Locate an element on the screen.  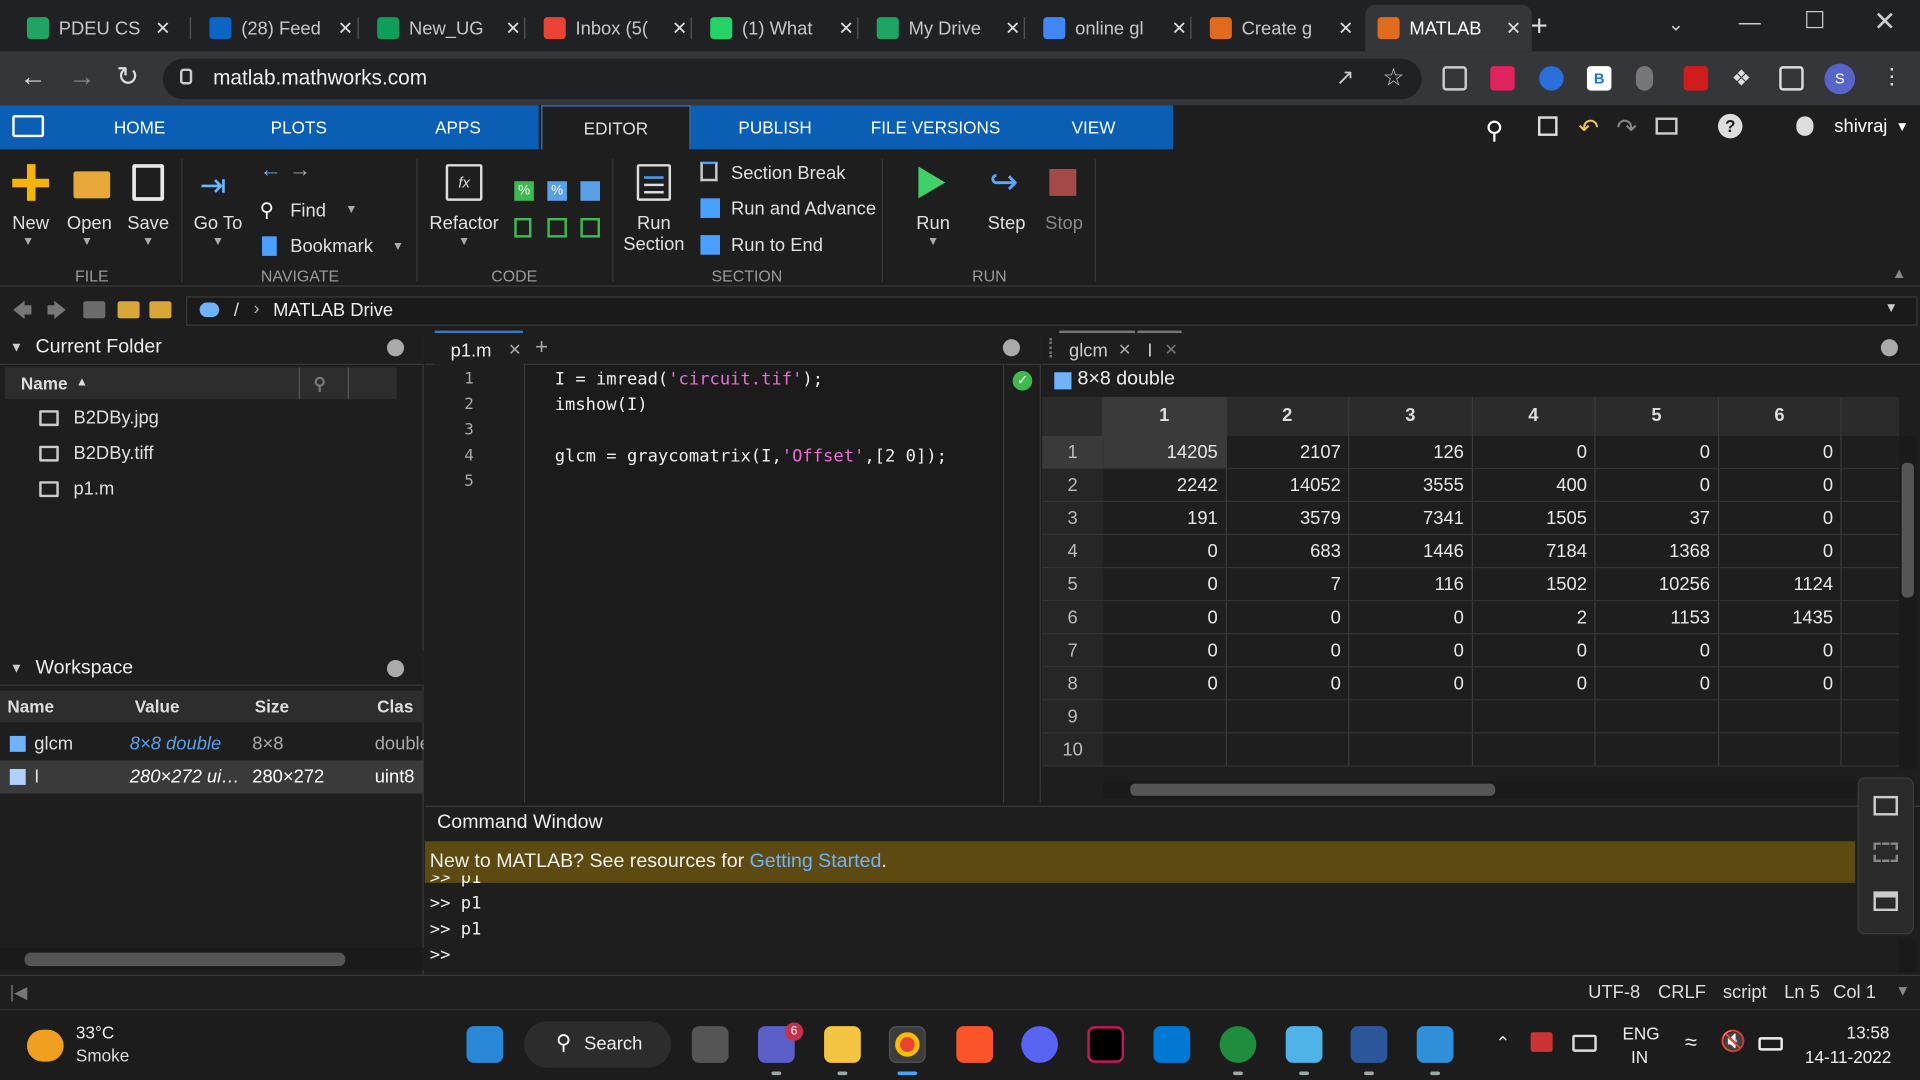
workspace-var-row: glcm 8×8 double 8×8 double is located at coordinates (212, 743).